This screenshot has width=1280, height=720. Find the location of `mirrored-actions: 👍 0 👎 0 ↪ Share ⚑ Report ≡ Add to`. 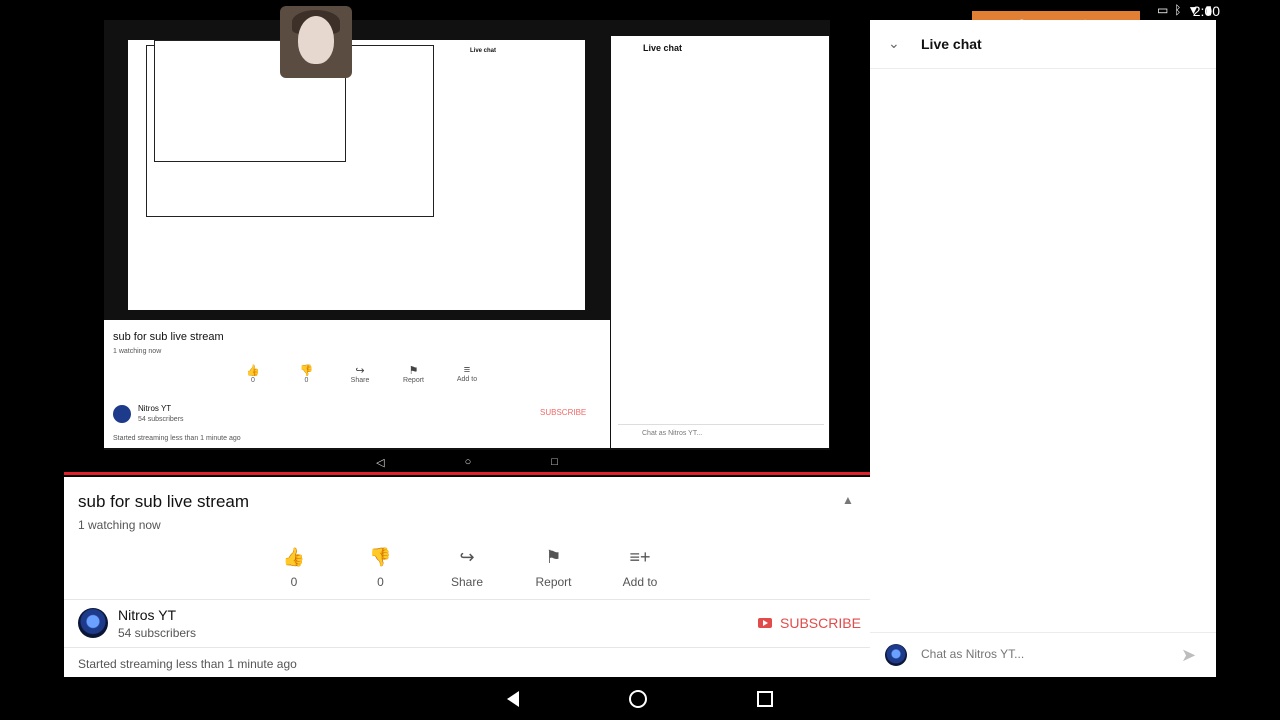

mirrored-actions: 👍 0 👎 0 ↪ Share ⚑ Report ≡ Add to is located at coordinates (360, 374).